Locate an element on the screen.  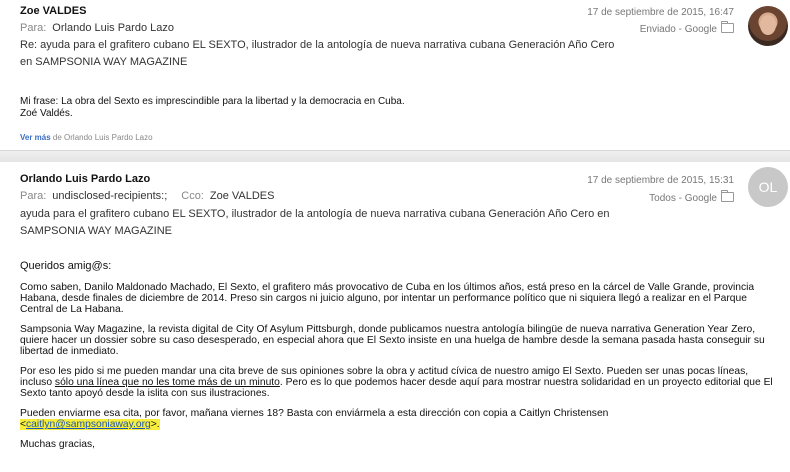
email-date: 17 de septiembre de 2015, 15:31 is located at coordinates (660, 180).